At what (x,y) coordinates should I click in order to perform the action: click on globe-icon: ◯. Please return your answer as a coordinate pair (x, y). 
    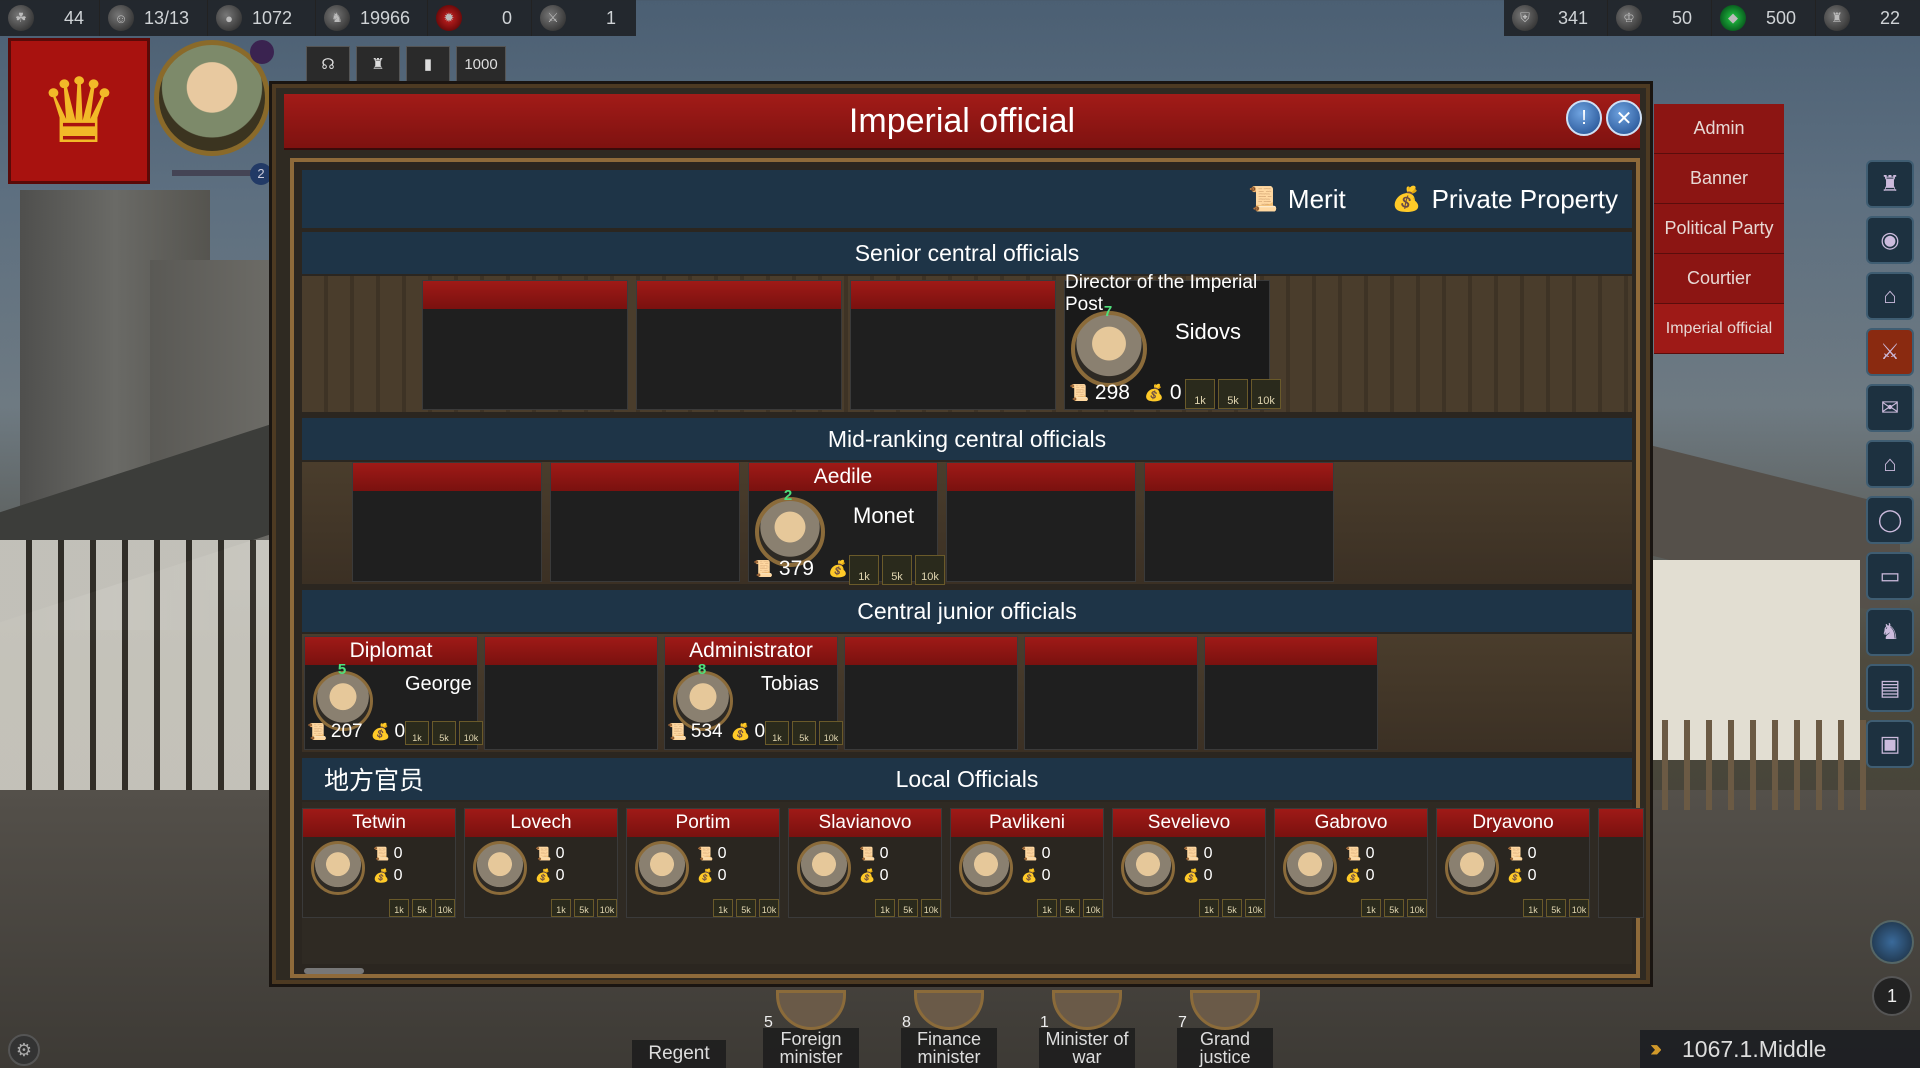
    Looking at the image, I should click on (1890, 520).